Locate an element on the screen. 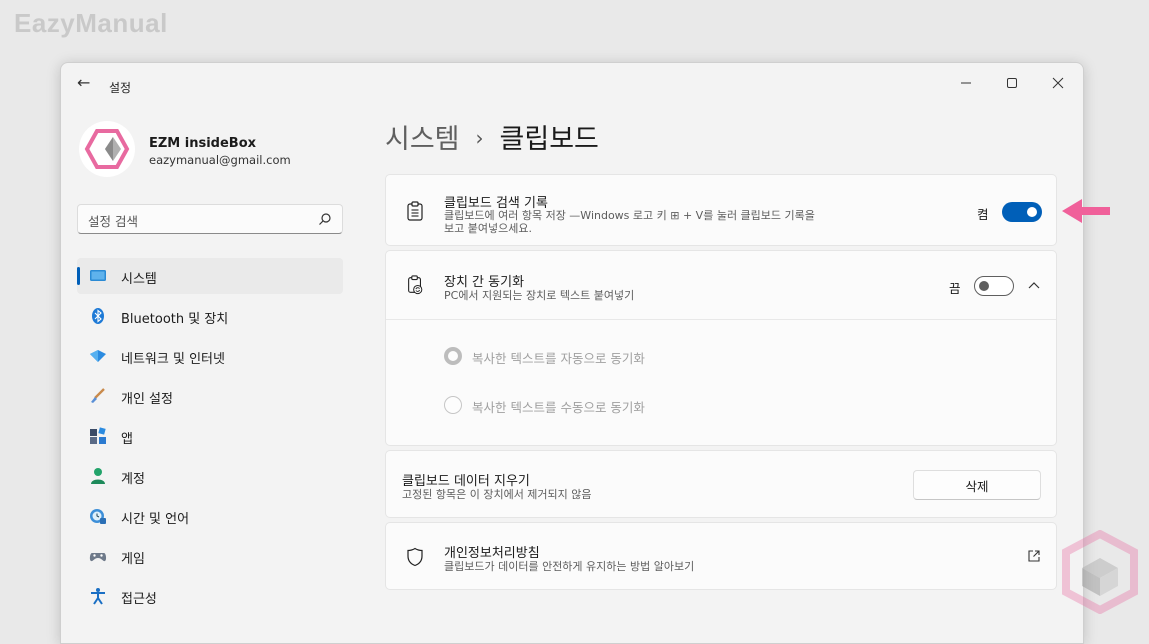 The image size is (1149, 644). sidebar-item-personalization: 개인 설정 is located at coordinates (210, 396).